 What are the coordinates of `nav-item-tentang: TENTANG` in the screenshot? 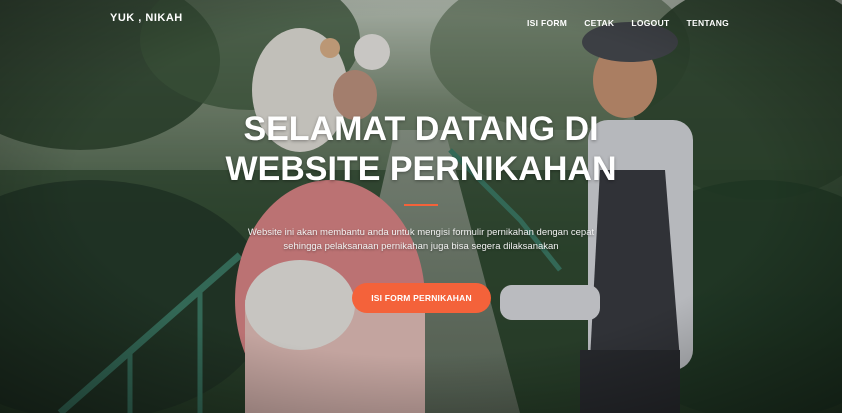 It's located at (708, 22).